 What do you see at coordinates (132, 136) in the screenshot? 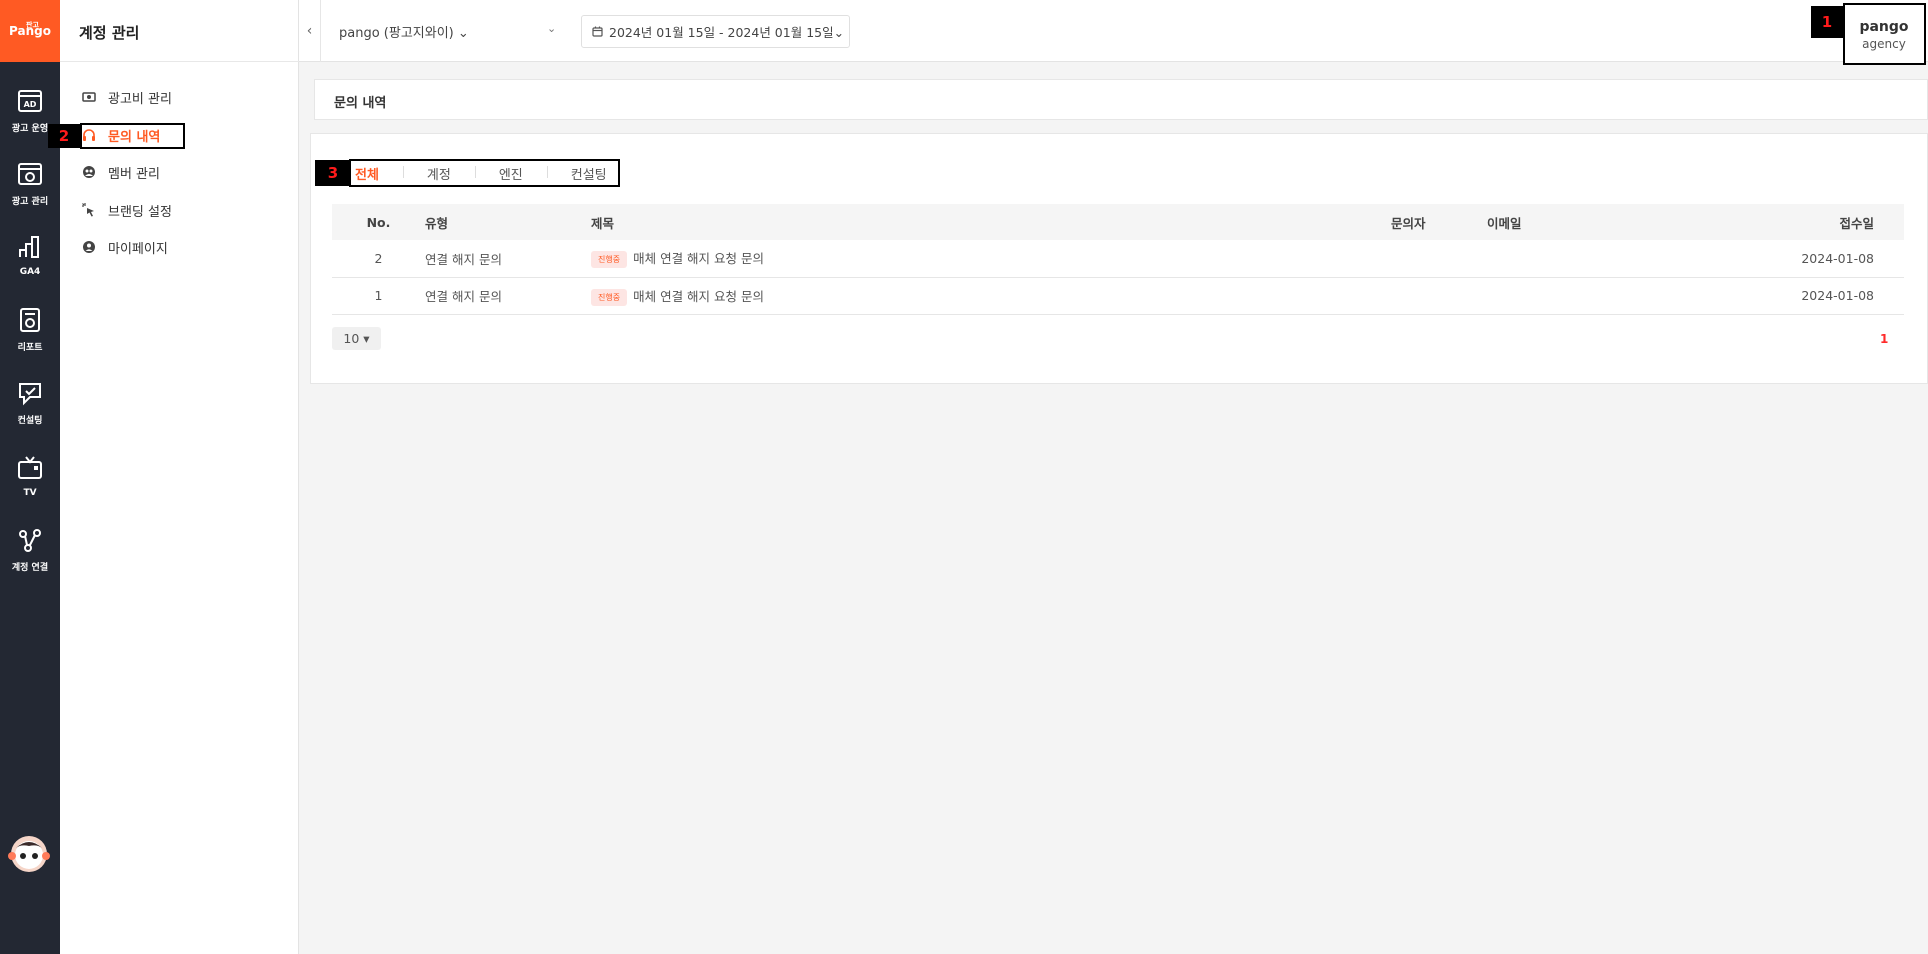
I see `callout-outline-inquiries` at bounding box center [132, 136].